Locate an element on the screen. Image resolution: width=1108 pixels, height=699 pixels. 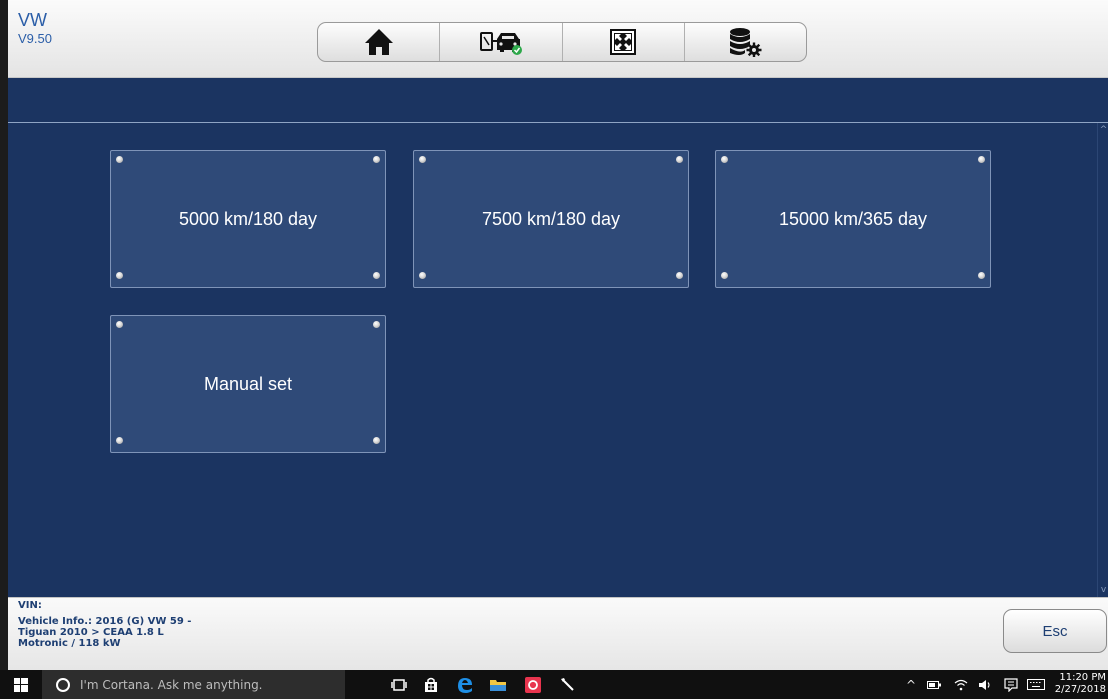
network-tray-button is located at coordinates (961, 684).